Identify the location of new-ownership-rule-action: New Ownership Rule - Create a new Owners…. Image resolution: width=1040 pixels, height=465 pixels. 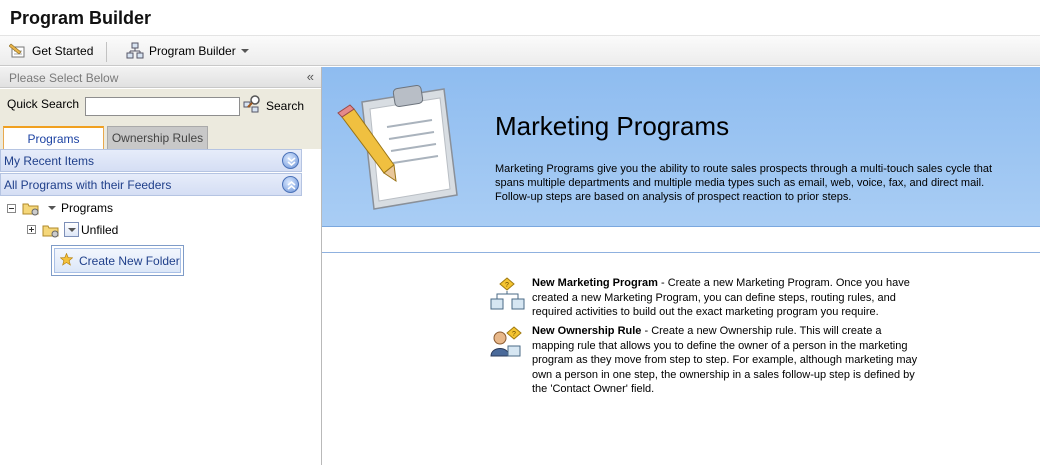
(727, 360).